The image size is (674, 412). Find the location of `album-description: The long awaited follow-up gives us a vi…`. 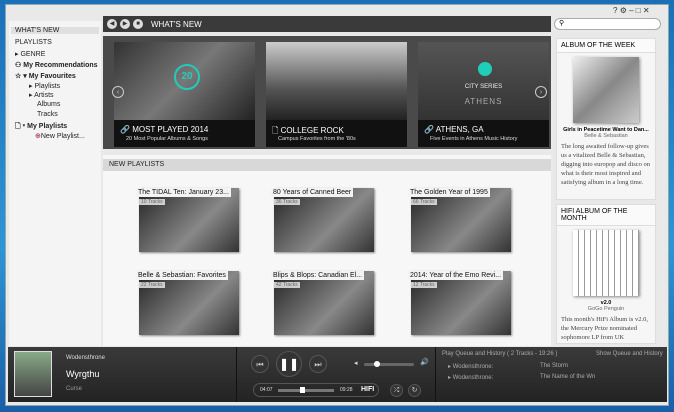

album-description: The long awaited follow-up gives us a vi… is located at coordinates (606, 164).